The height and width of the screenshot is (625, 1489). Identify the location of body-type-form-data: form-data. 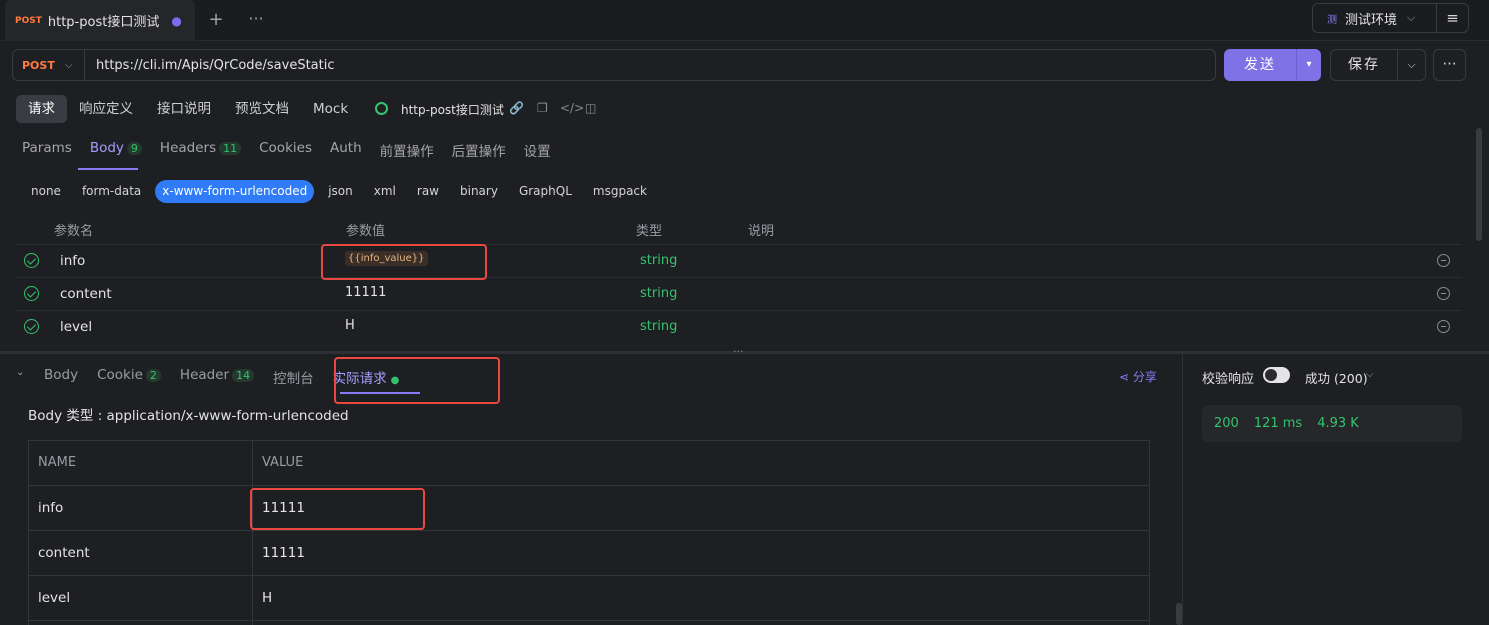
(111, 191).